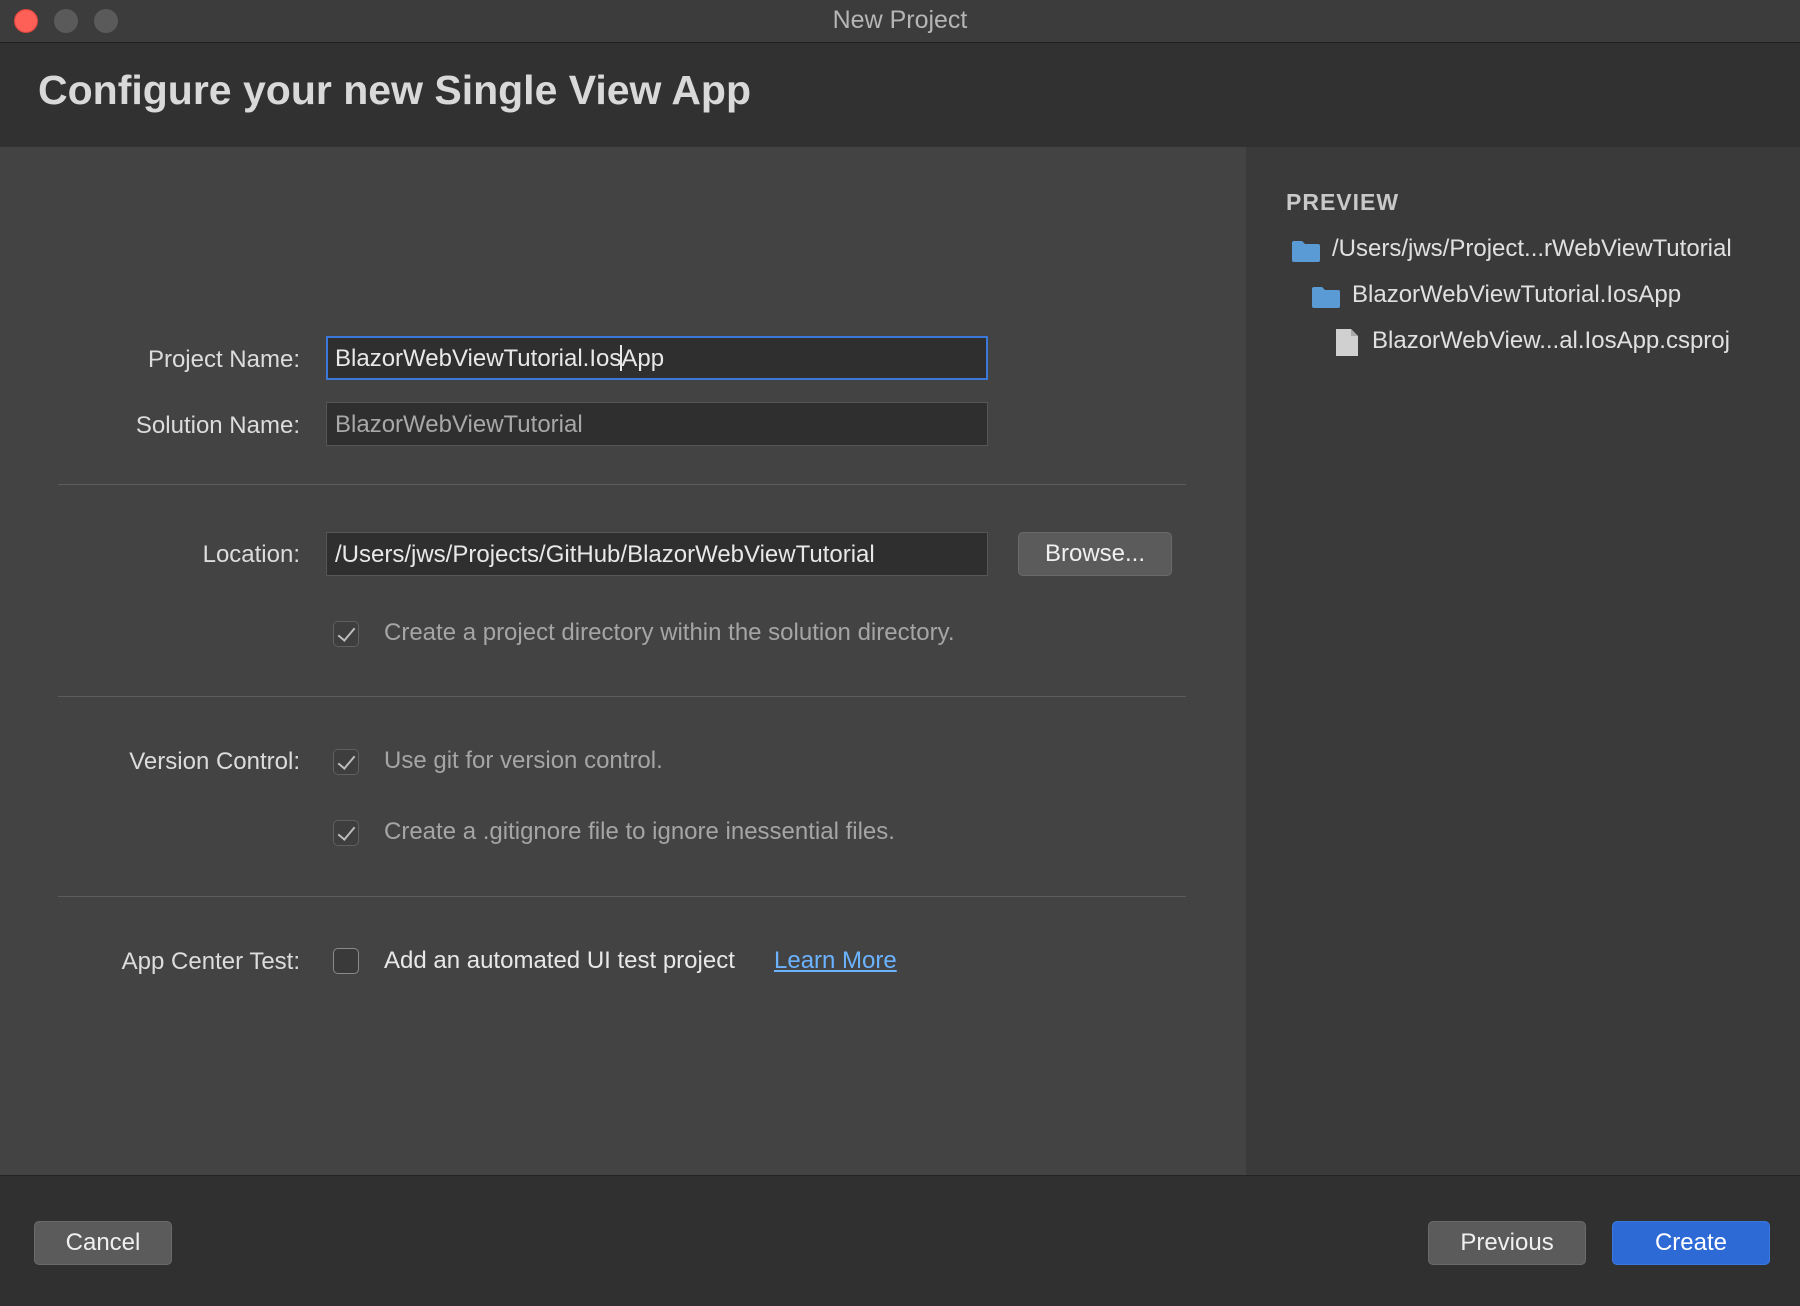 The width and height of the screenshot is (1800, 1306). Describe the element at coordinates (395, 90) in the screenshot. I see `page-title: Configure your new Single View App` at that location.